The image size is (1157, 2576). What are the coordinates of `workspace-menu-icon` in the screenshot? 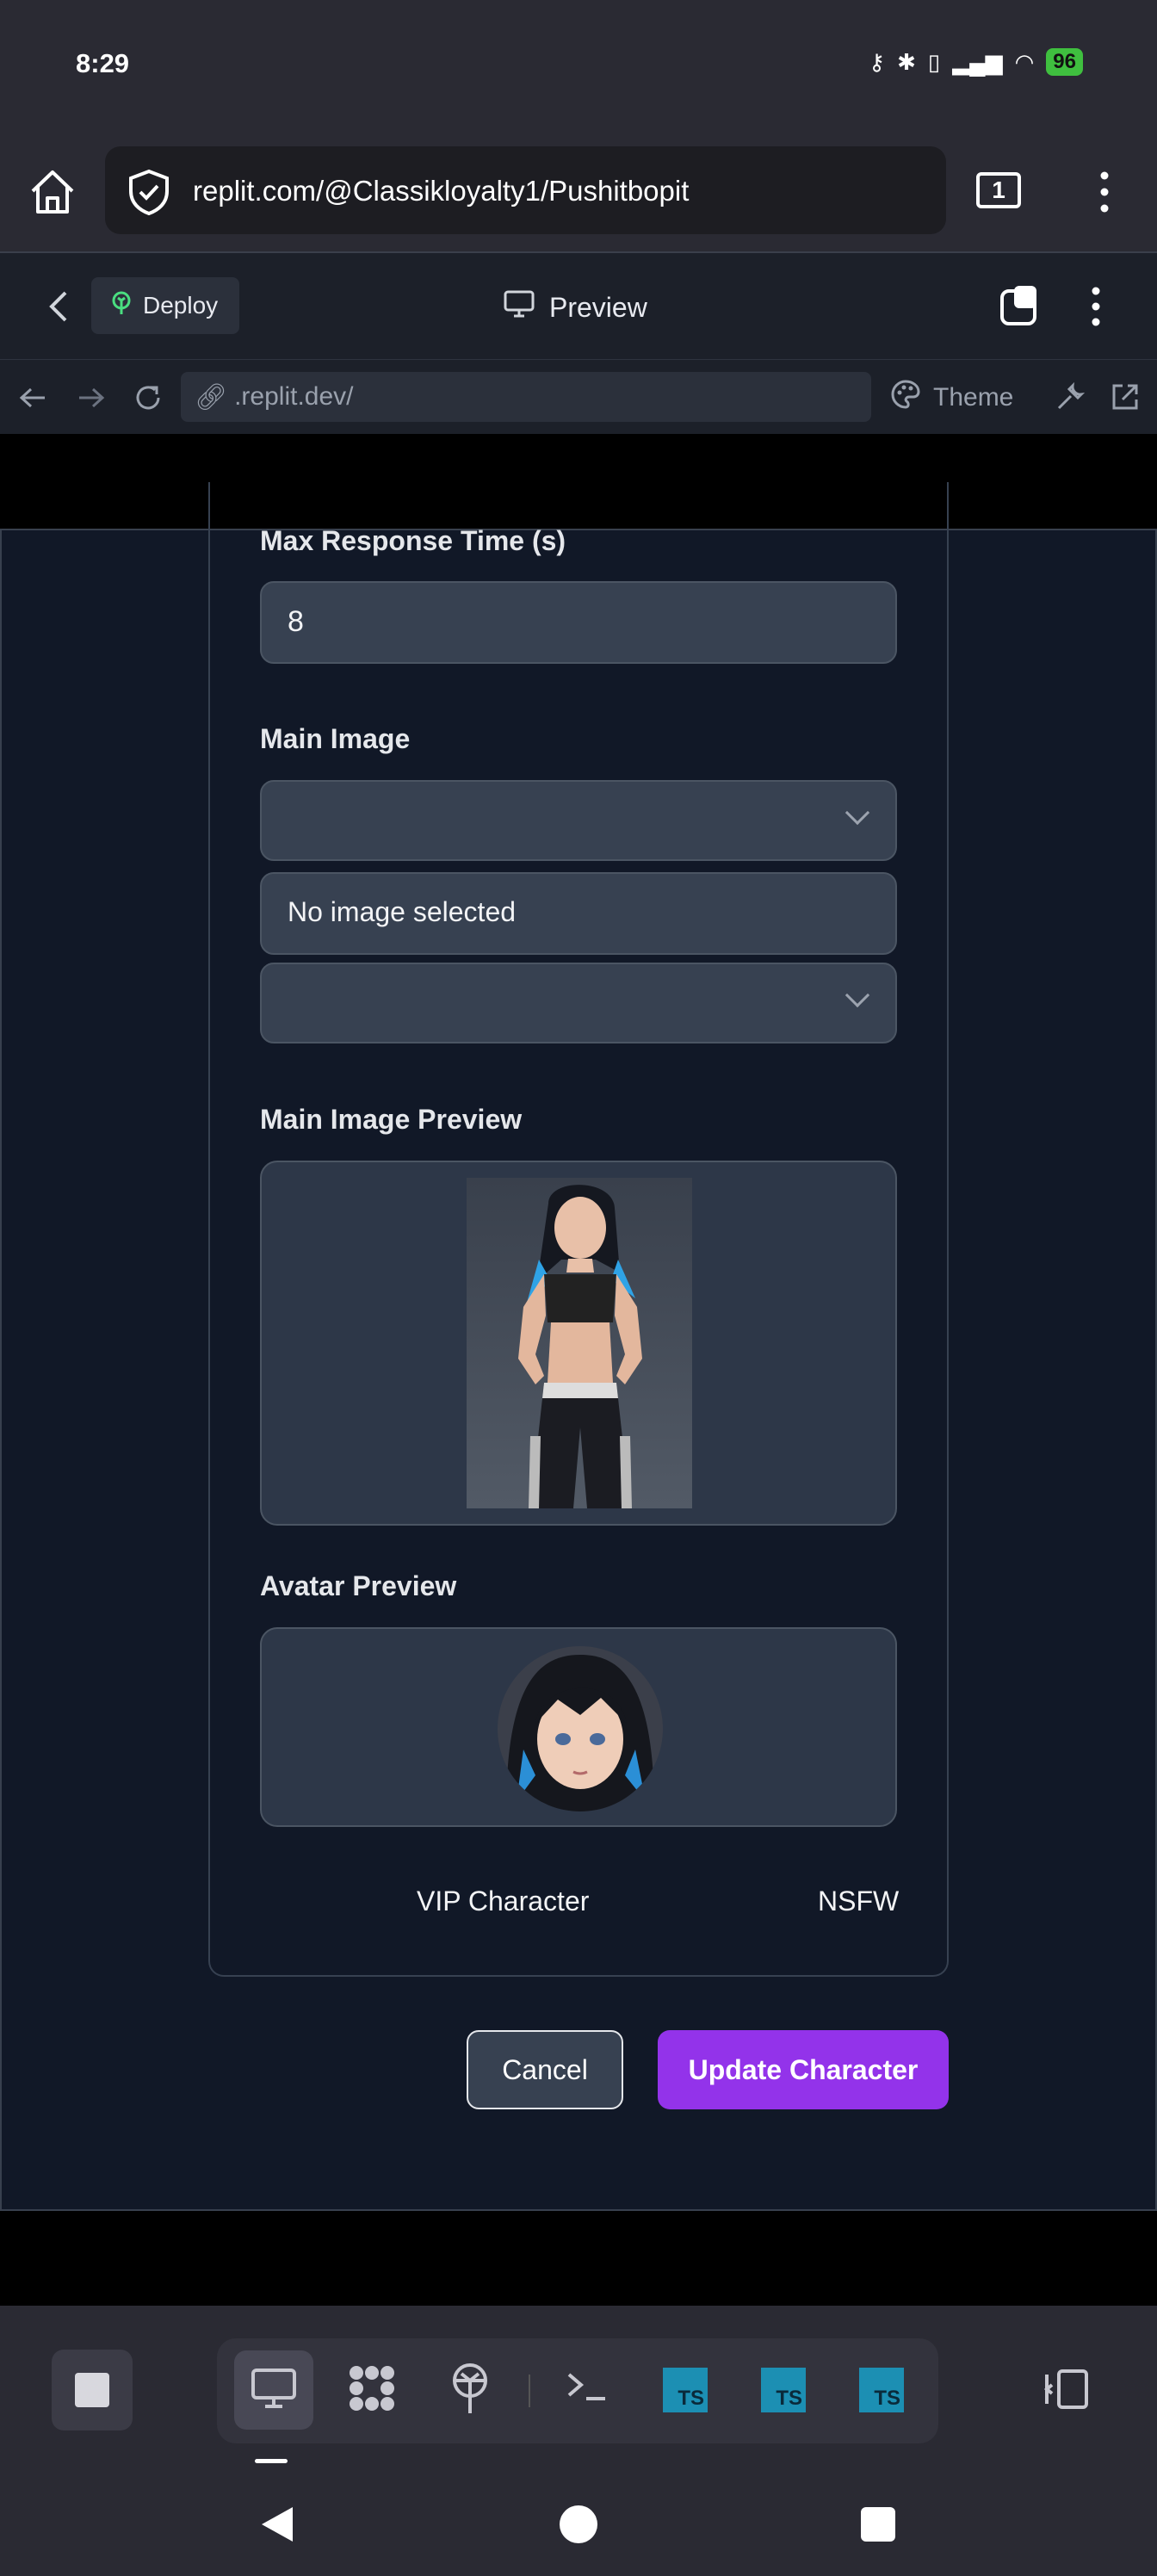 It's located at (1096, 306).